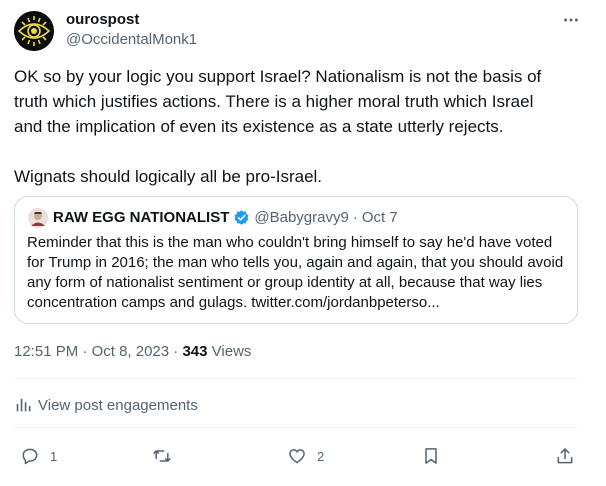  What do you see at coordinates (131, 39) in the screenshot?
I see `author-handle: @OccidentalMonk1` at bounding box center [131, 39].